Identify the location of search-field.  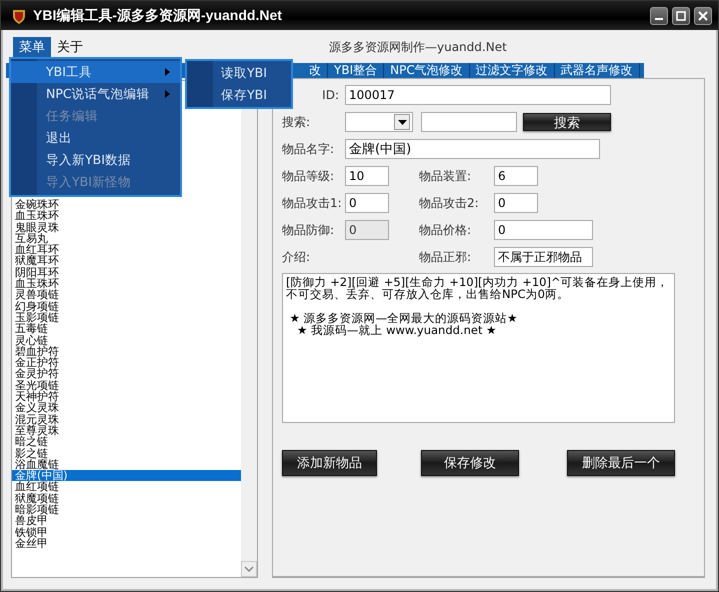
(469, 122).